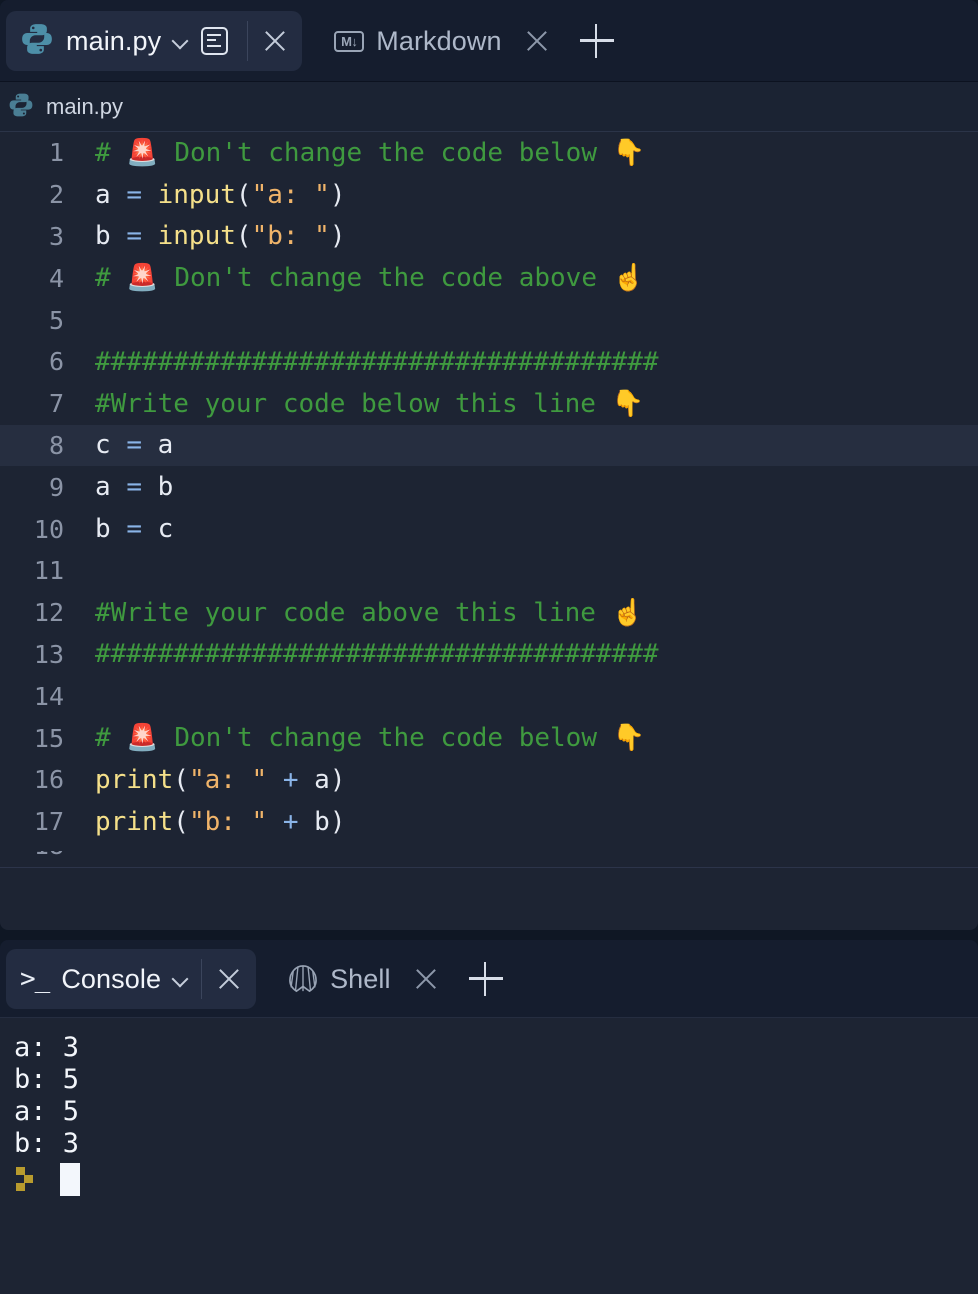 This screenshot has height=1294, width=978. I want to click on file-header: main.py, so click(489, 107).